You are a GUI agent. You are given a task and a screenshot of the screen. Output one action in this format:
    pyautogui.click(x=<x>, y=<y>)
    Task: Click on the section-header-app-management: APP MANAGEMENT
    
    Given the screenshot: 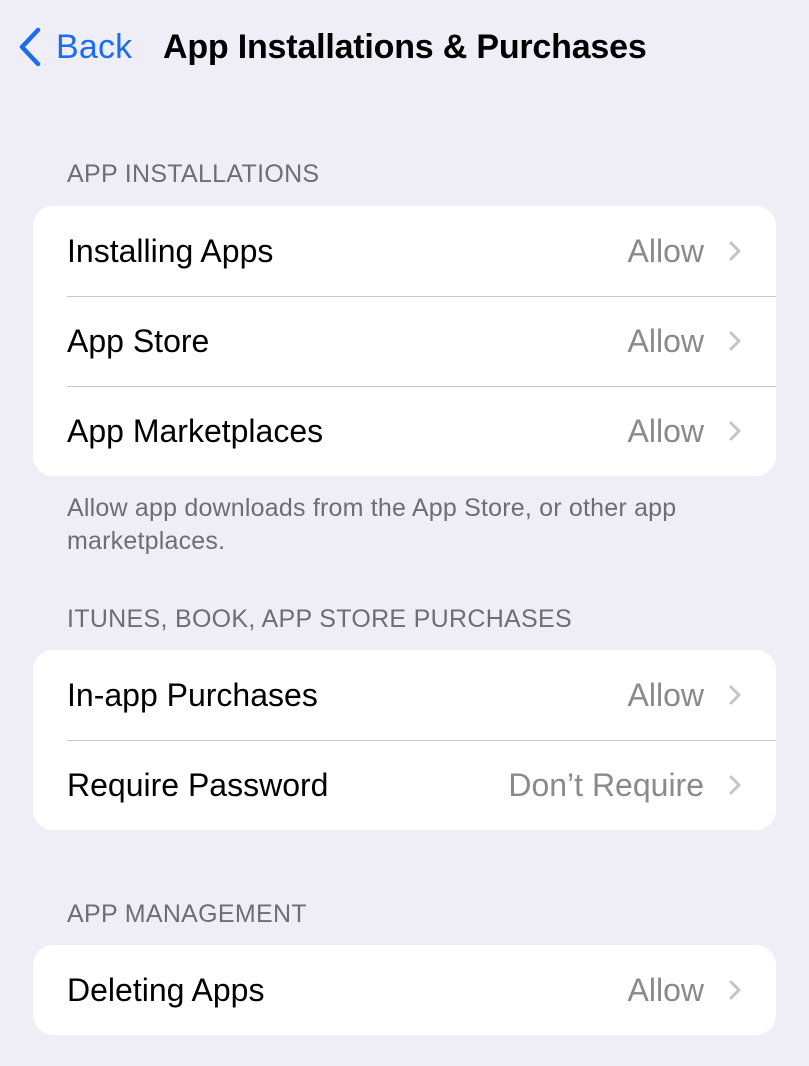 What is the action you would take?
    pyautogui.click(x=187, y=914)
    